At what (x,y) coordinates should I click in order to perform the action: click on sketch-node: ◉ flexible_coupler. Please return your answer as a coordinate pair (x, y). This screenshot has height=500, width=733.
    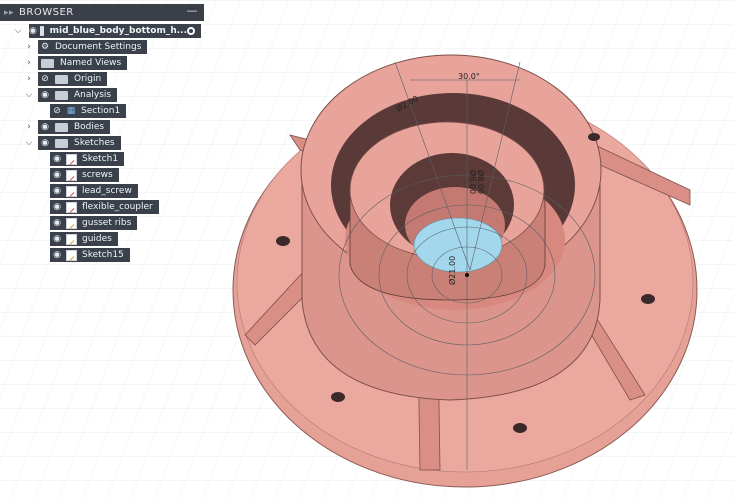
    Looking at the image, I should click on (104, 207).